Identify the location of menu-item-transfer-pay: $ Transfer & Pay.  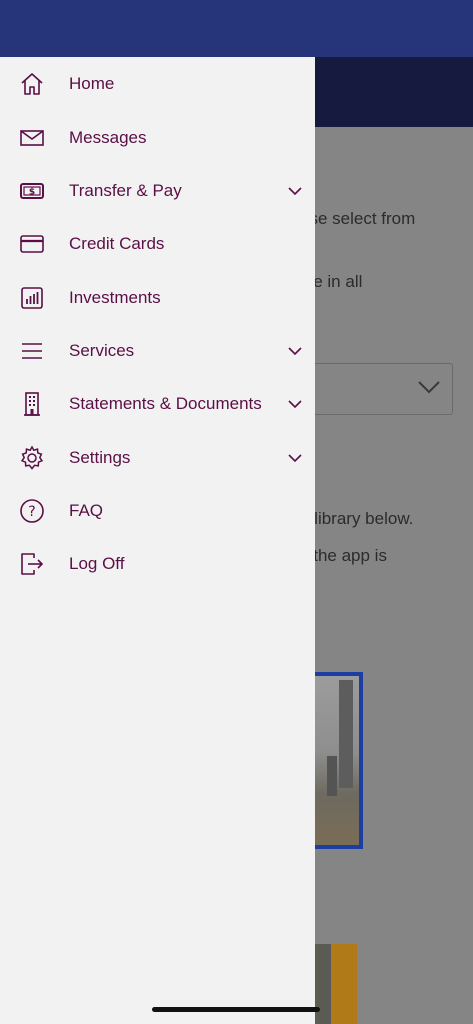
(157, 190).